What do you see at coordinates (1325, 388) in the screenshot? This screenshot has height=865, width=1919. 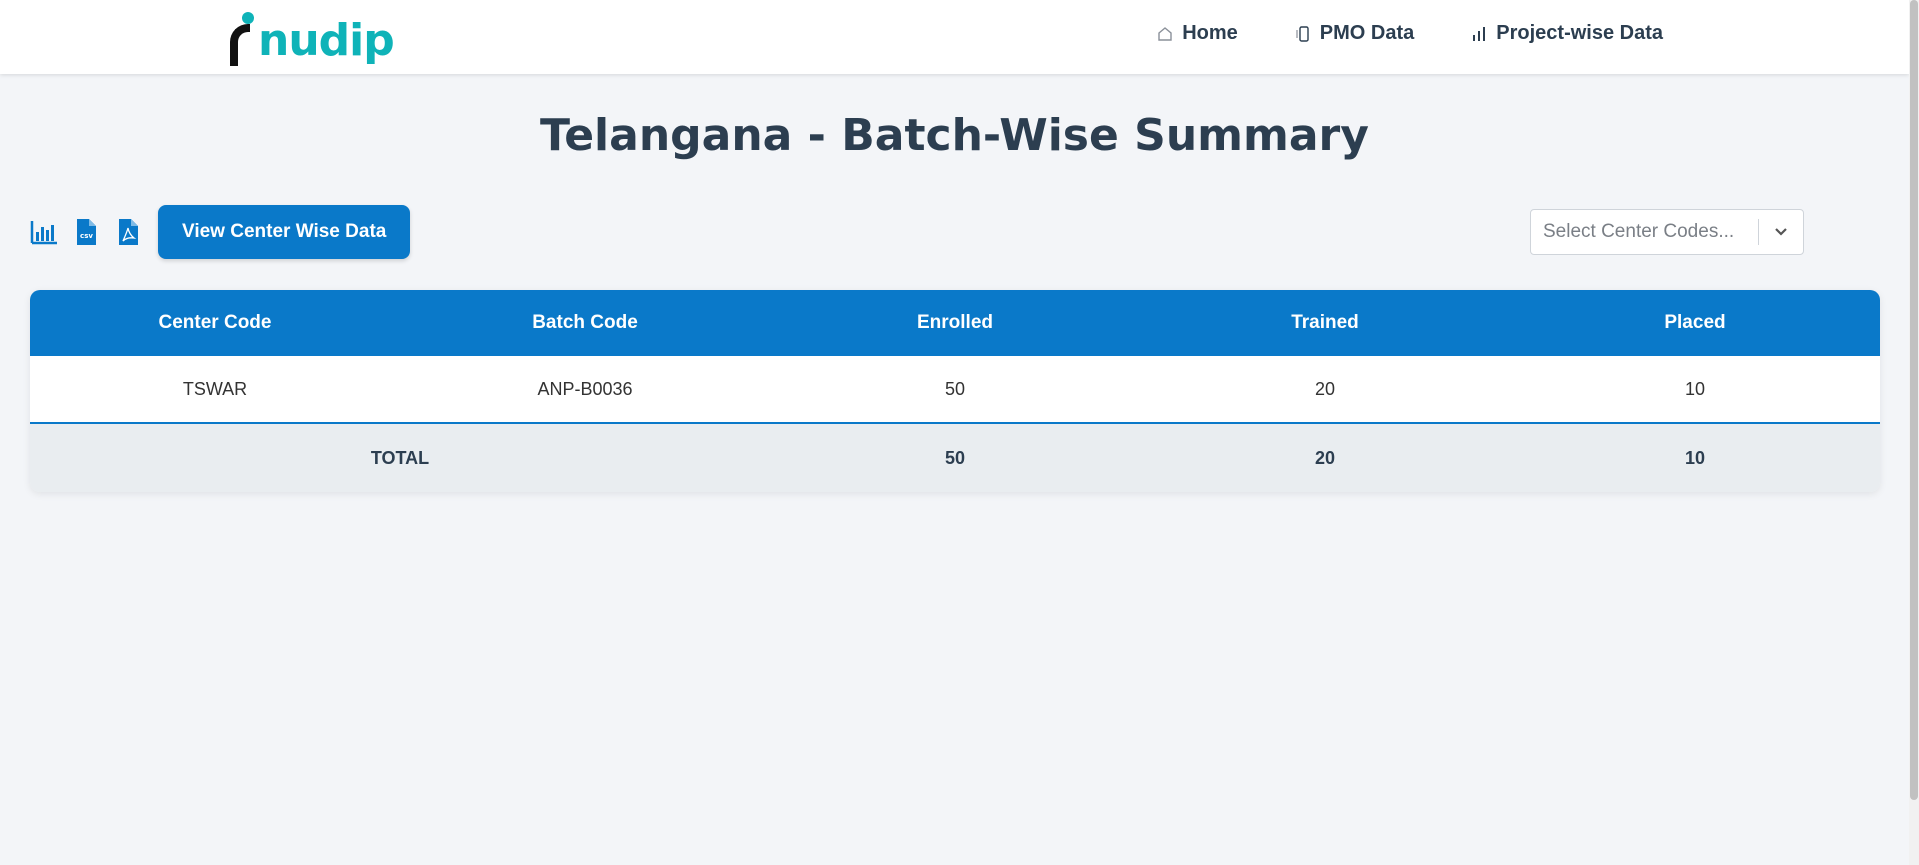 I see `cell-trained: 20` at bounding box center [1325, 388].